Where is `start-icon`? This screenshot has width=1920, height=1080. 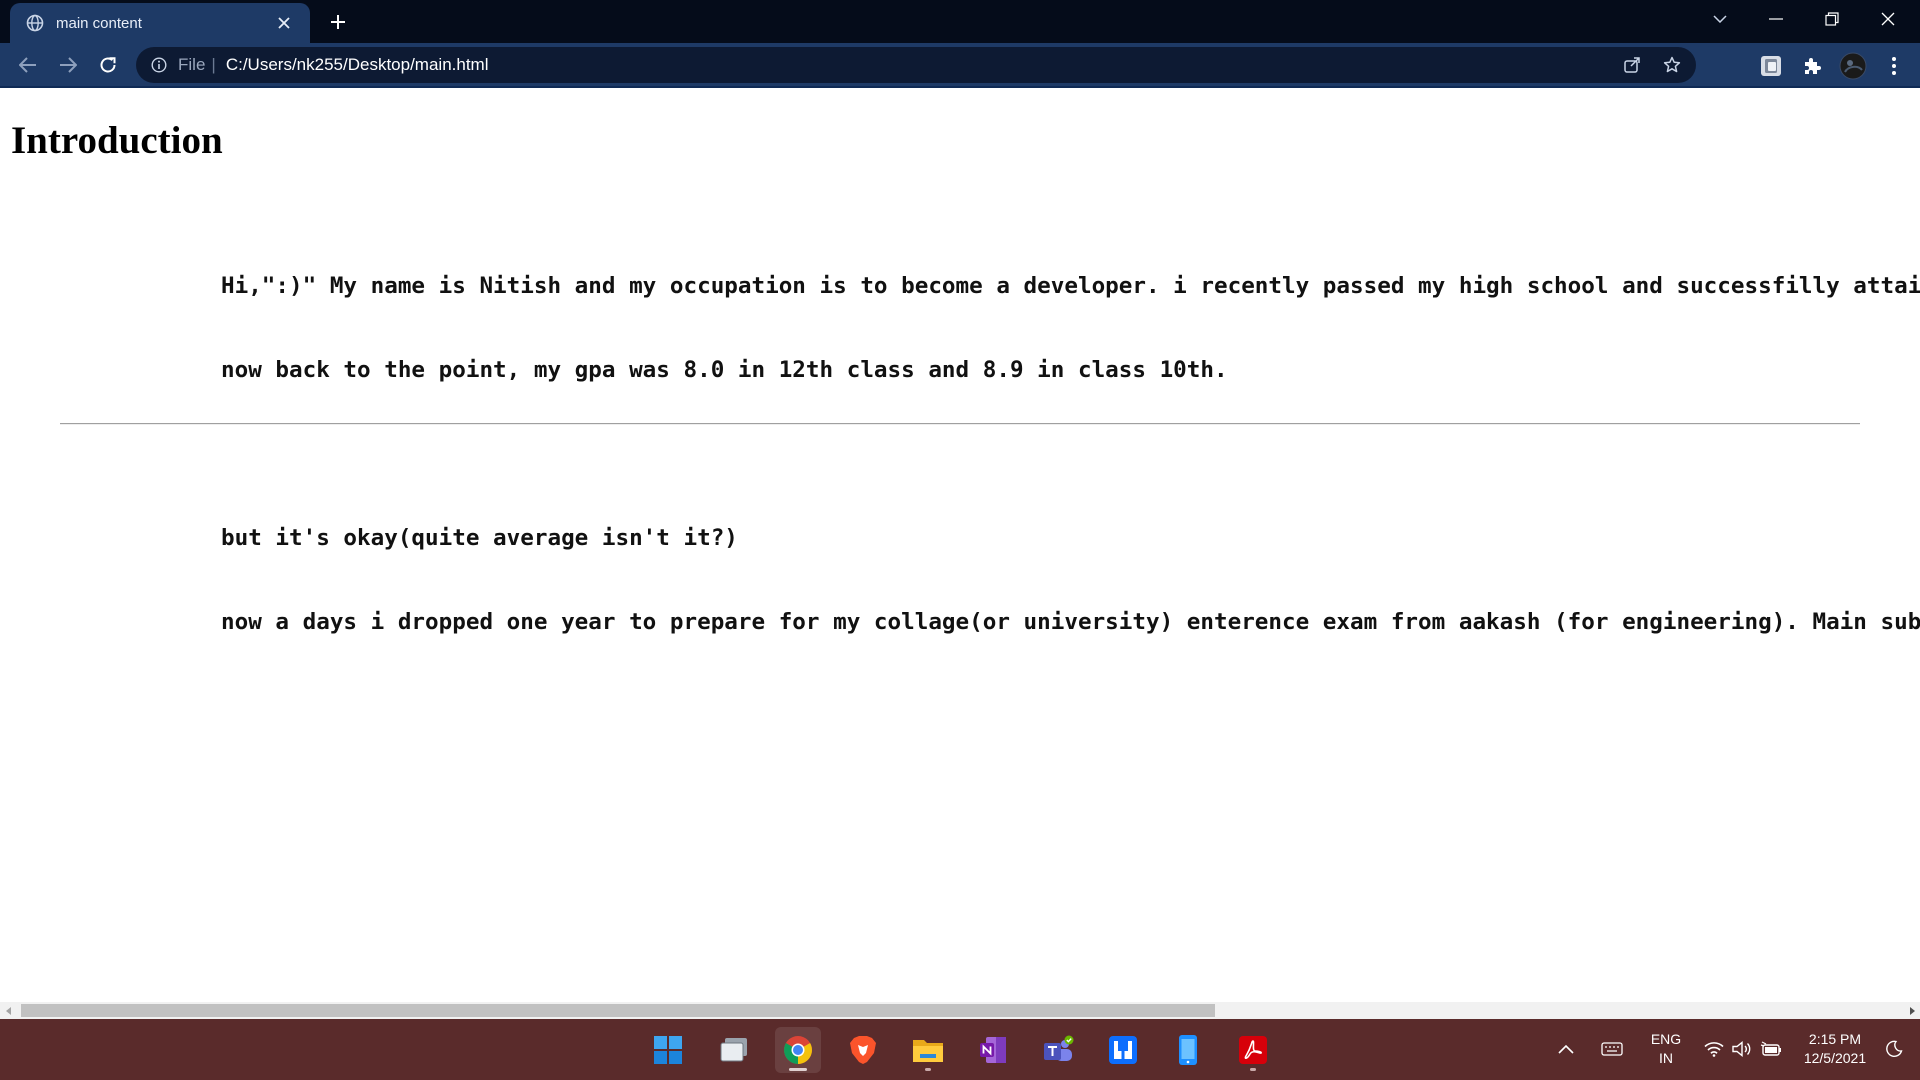 start-icon is located at coordinates (668, 1050).